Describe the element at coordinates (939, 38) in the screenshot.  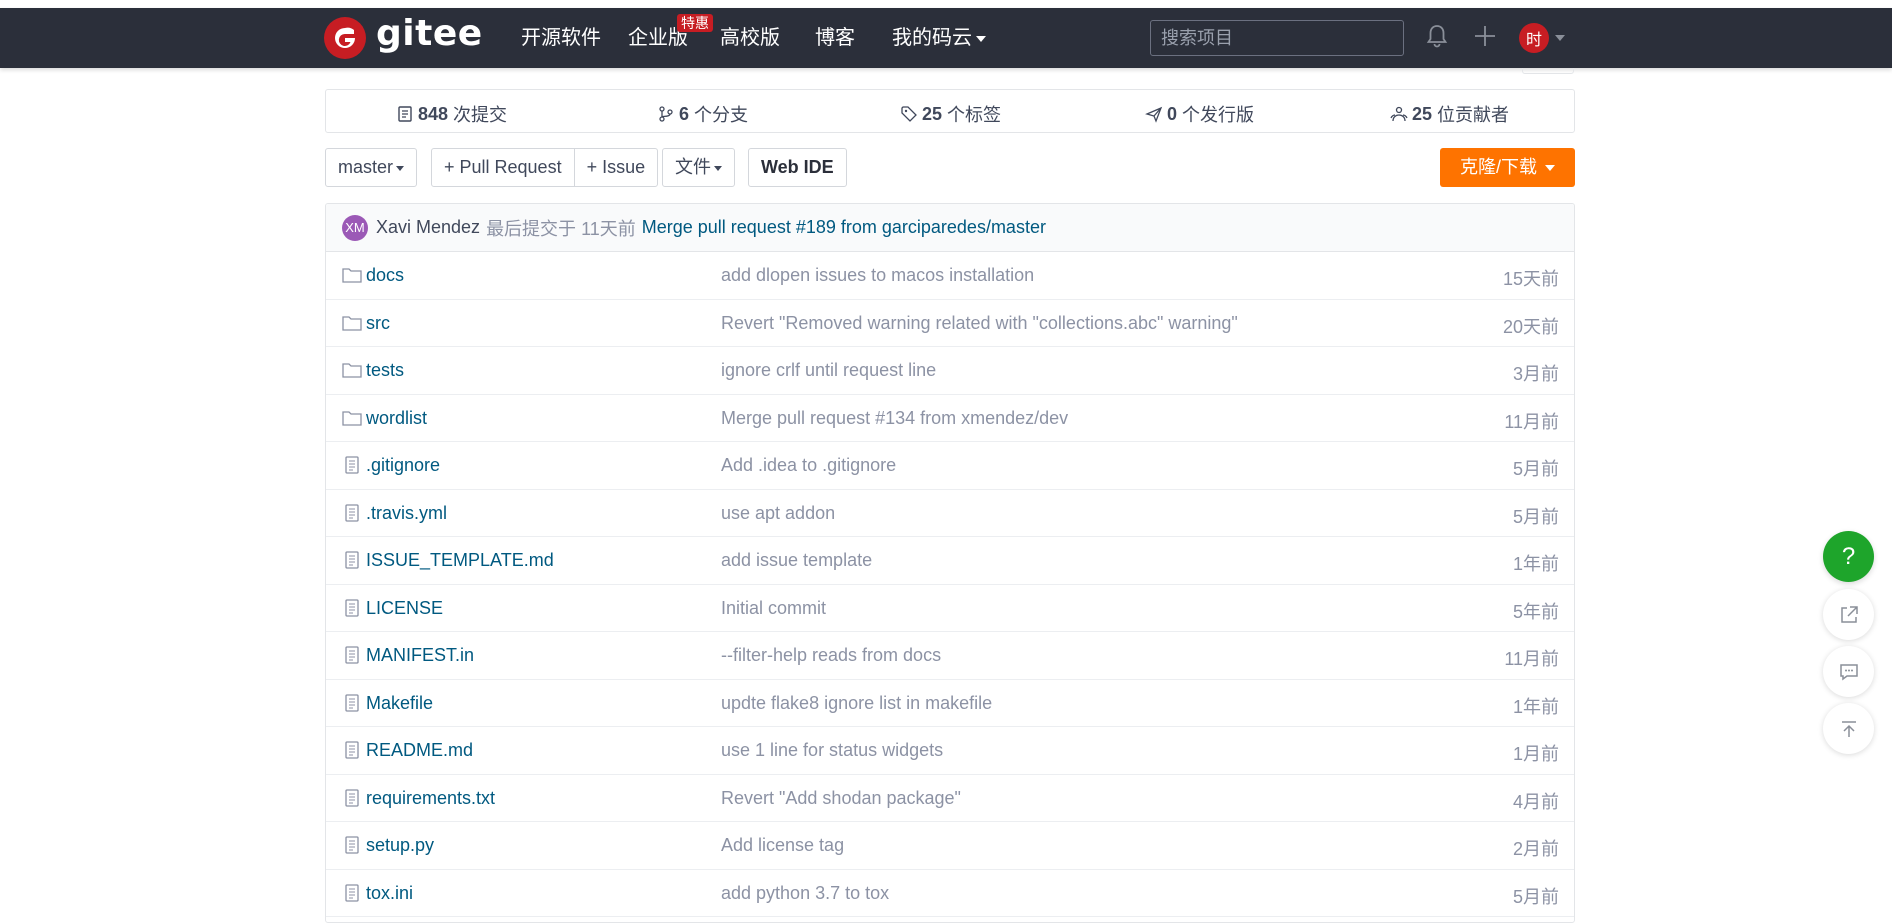
I see `nav-my-gitee: 我的码云` at that location.